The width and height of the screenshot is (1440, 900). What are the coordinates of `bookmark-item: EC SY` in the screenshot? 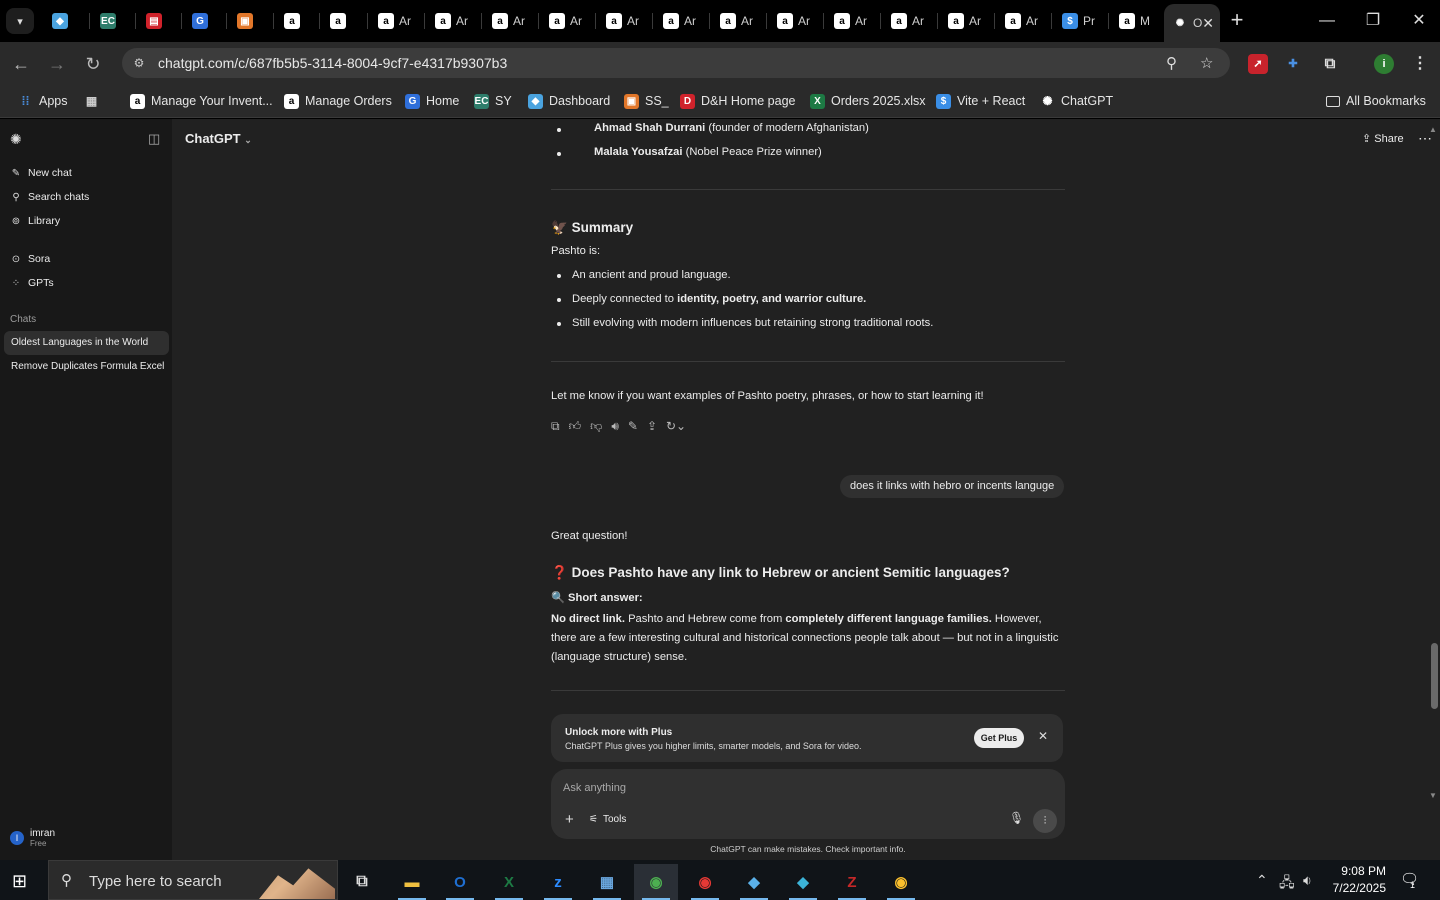 It's located at (493, 101).